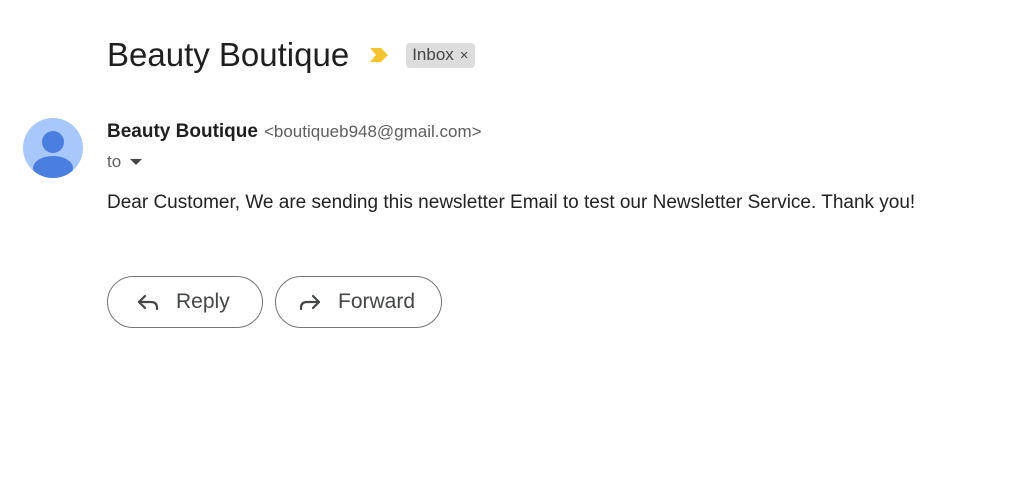 Image resolution: width=1013 pixels, height=491 pixels. I want to click on reply-arrow-icon, so click(148, 302).